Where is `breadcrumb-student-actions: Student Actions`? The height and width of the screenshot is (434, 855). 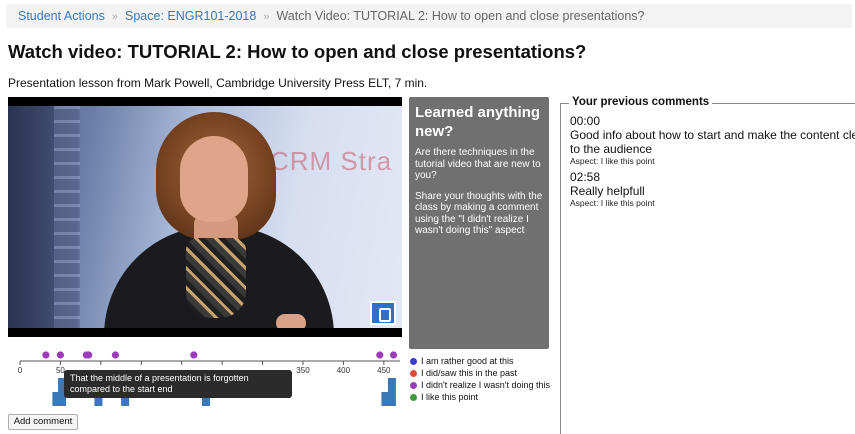
breadcrumb-student-actions: Student Actions is located at coordinates (61, 16).